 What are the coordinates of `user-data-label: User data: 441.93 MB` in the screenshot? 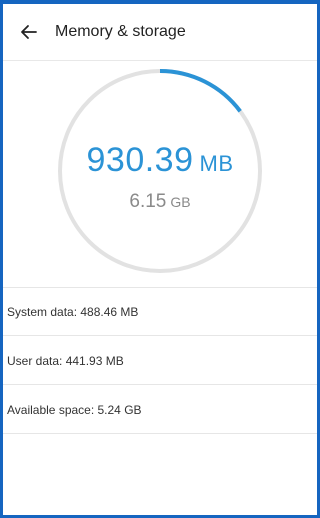 It's located at (65, 360).